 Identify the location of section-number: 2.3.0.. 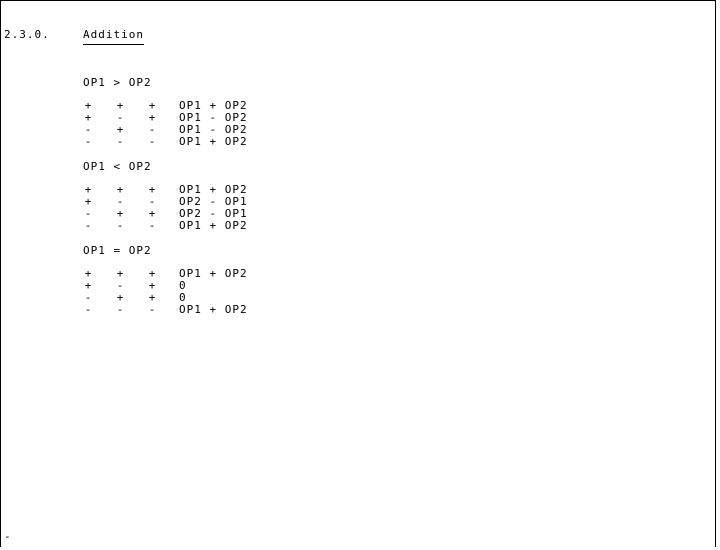
(27, 34).